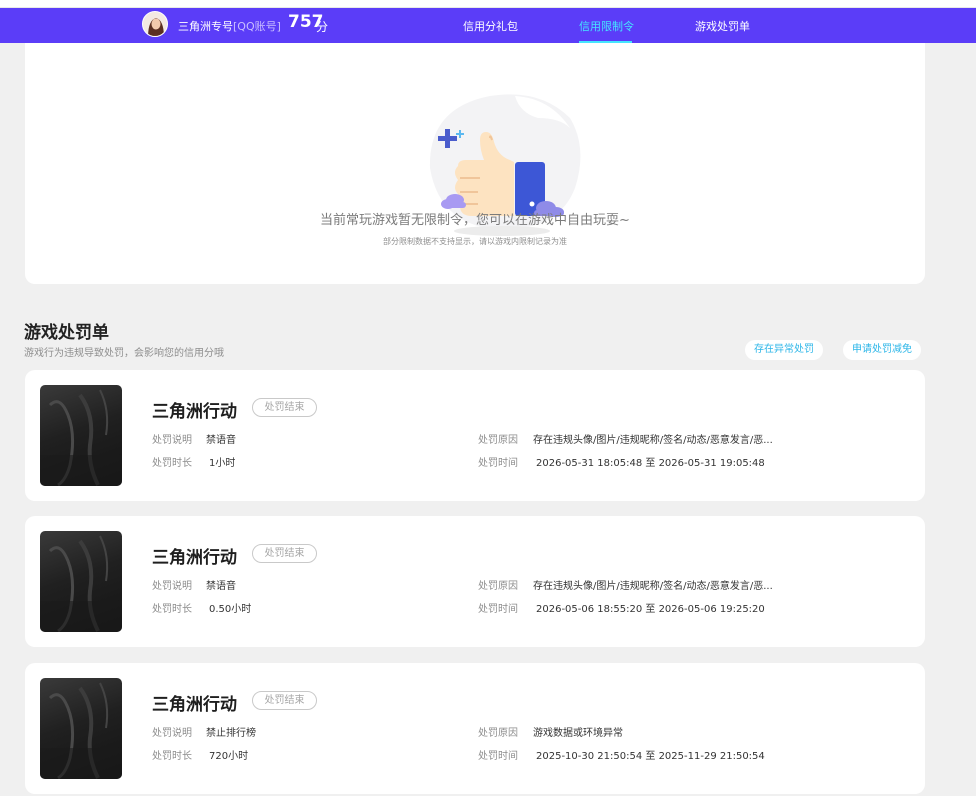 The image size is (976, 796). I want to click on credit-score-unit: 分, so click(322, 27).